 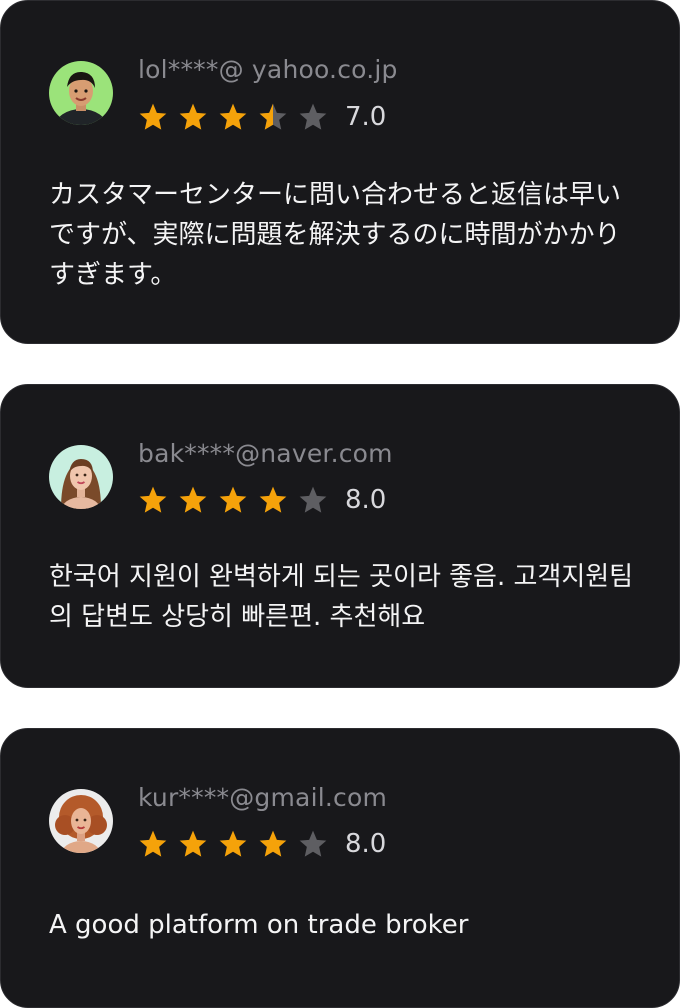 What do you see at coordinates (265, 453) in the screenshot?
I see `reviewer-email: bak****@naver.com` at bounding box center [265, 453].